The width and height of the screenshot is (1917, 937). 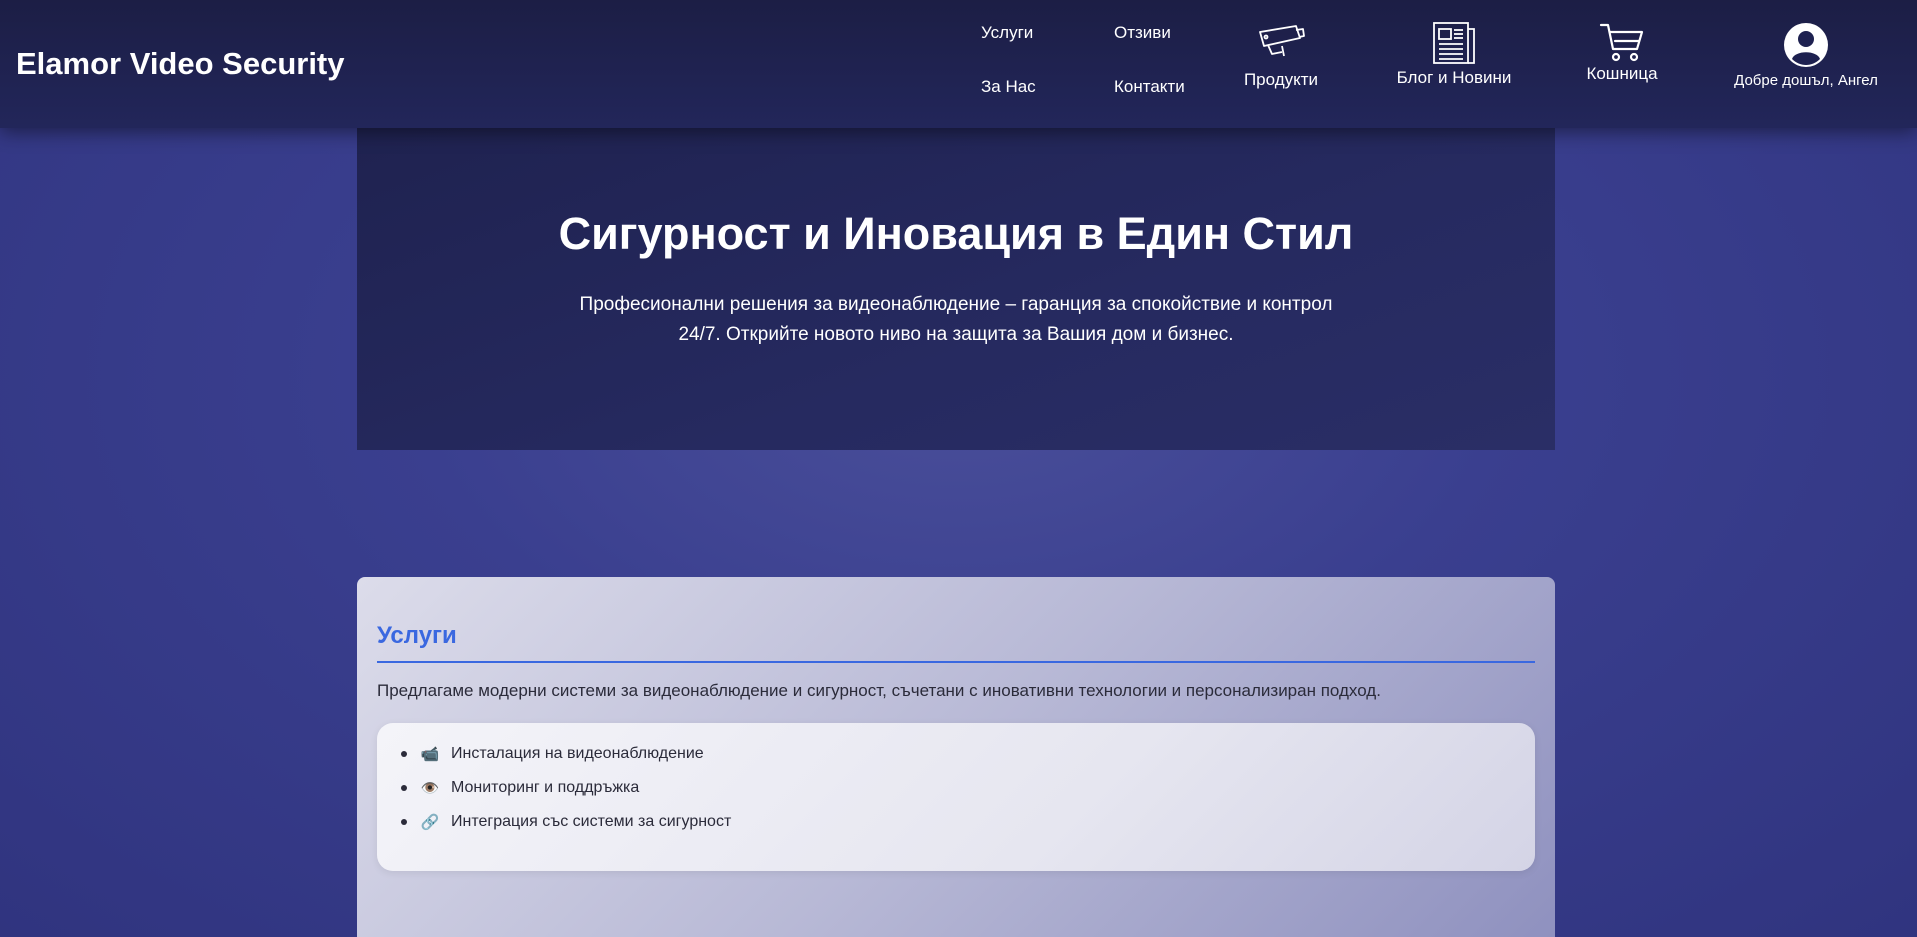 I want to click on services-title: Услуги, so click(x=417, y=635).